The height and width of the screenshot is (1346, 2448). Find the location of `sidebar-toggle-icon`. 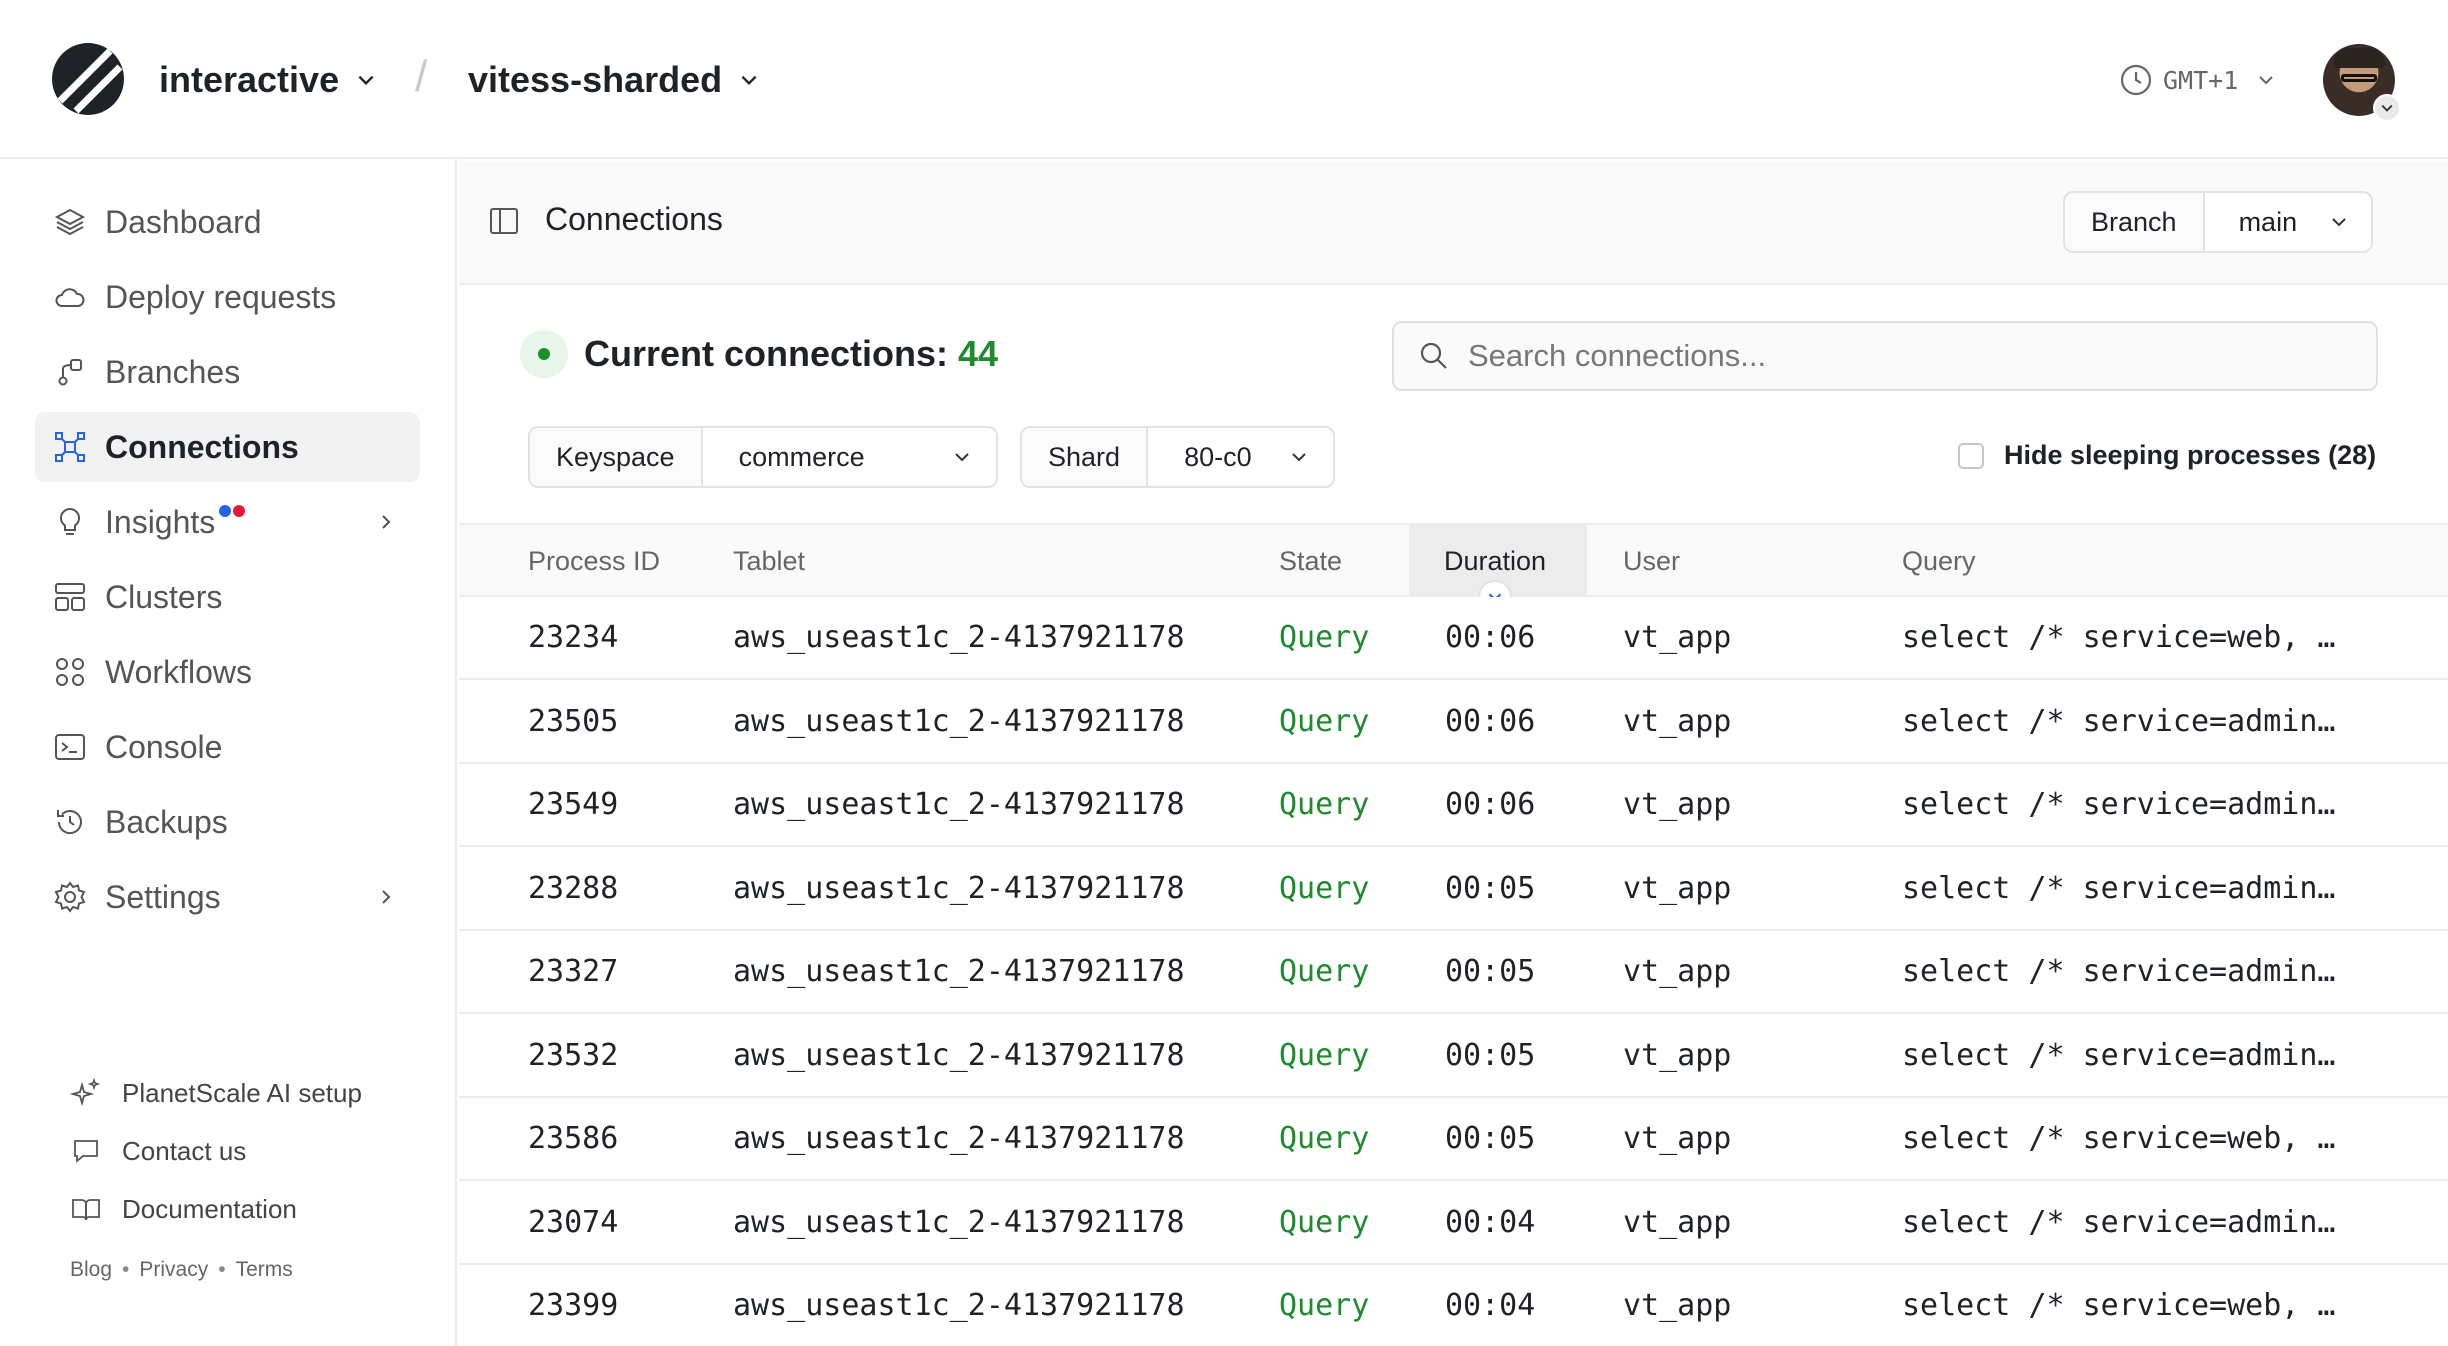

sidebar-toggle-icon is located at coordinates (504, 221).